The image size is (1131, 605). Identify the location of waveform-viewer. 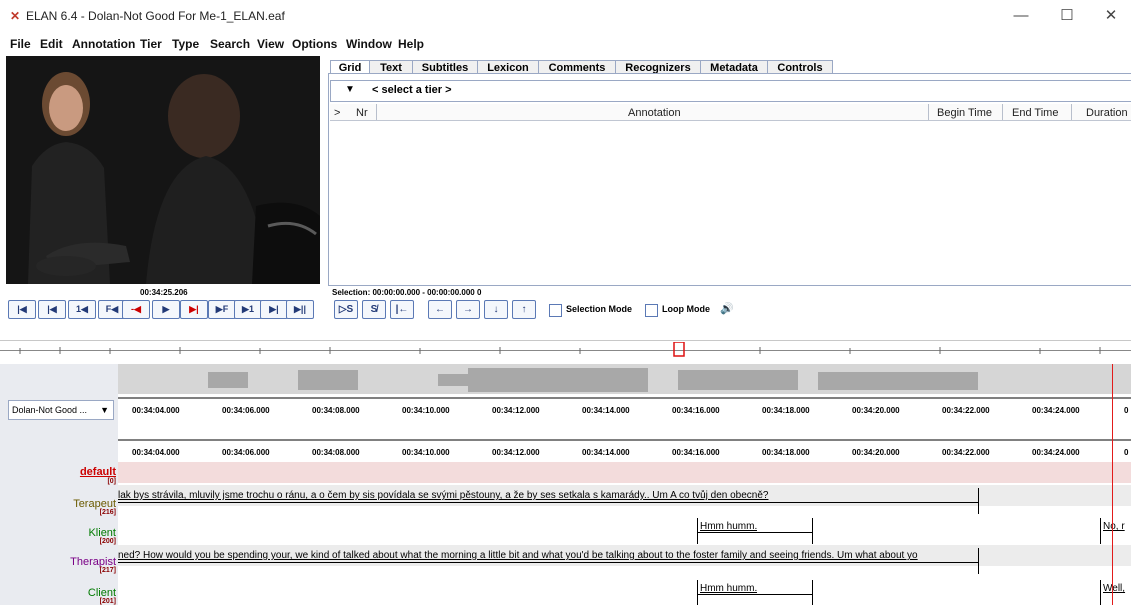
(624, 379).